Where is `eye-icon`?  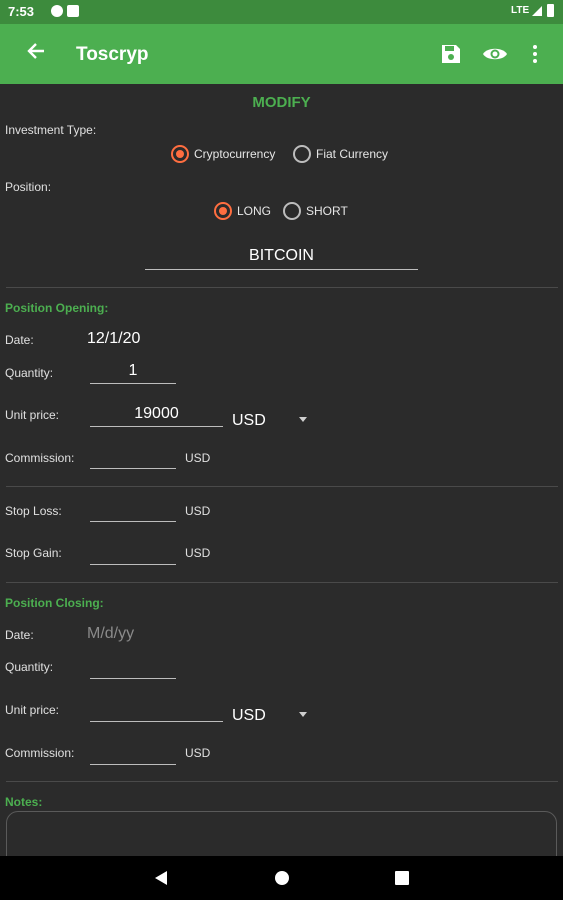
eye-icon is located at coordinates (495, 54).